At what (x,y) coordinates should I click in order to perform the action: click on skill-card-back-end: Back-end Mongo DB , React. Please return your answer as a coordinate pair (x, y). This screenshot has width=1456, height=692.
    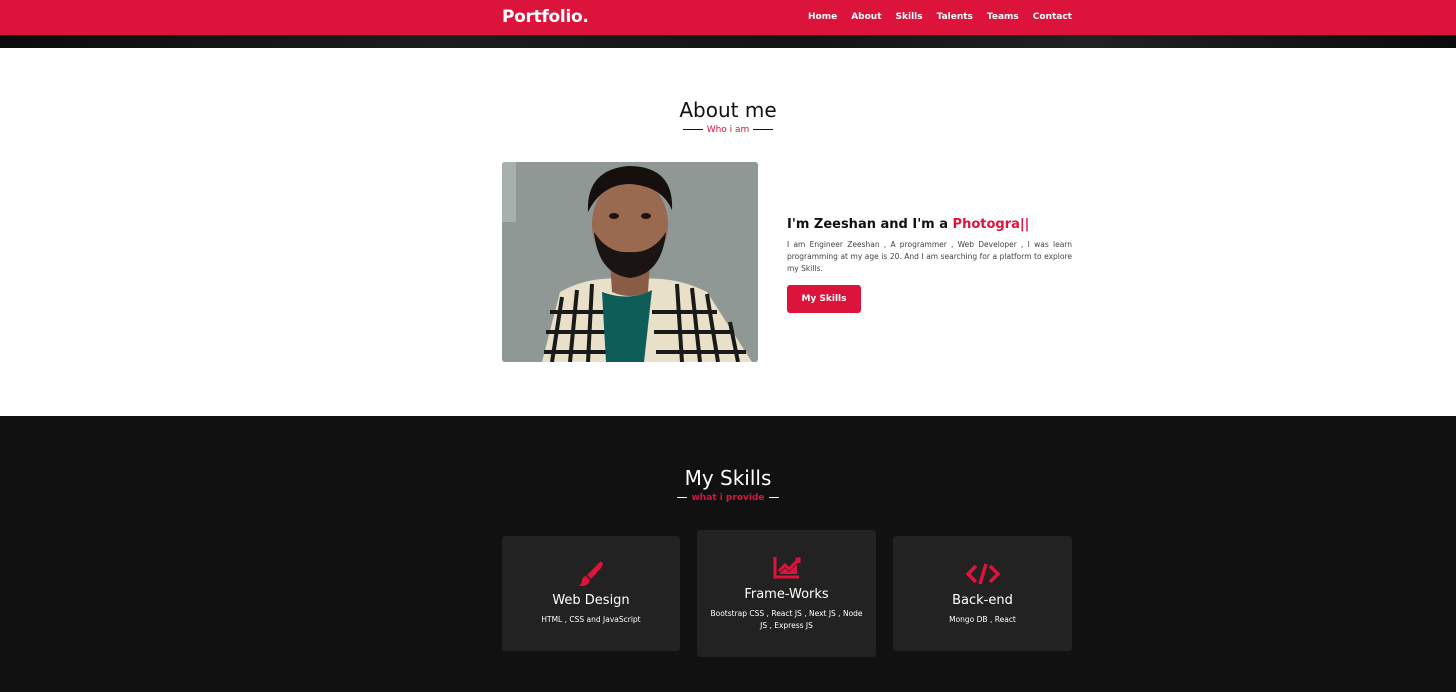
    Looking at the image, I should click on (982, 593).